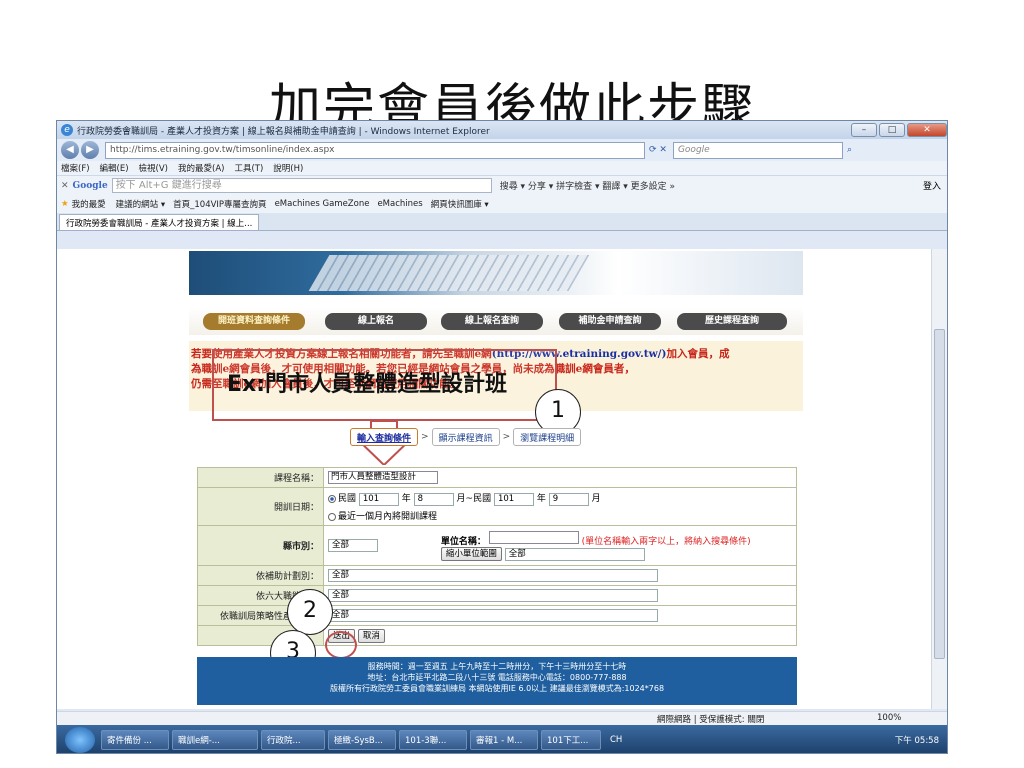 This screenshot has height=768, width=1024. What do you see at coordinates (260, 545) in the screenshot?
I see `county-label: 縣市別：` at bounding box center [260, 545].